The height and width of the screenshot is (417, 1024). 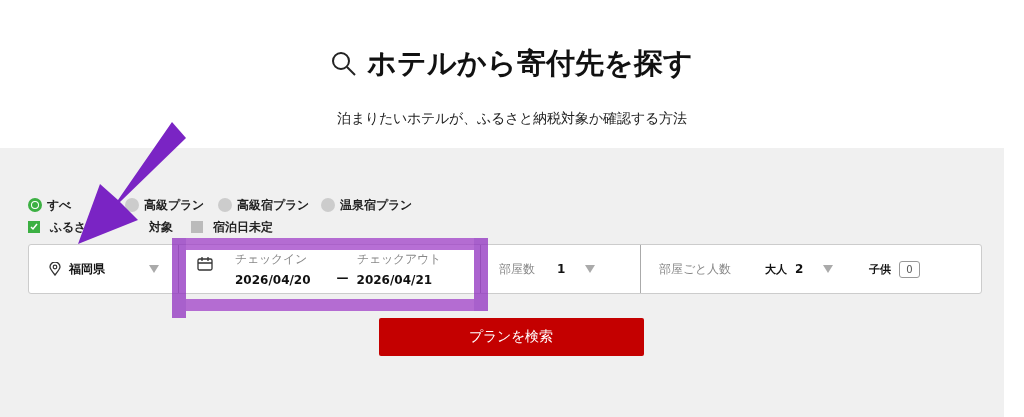 I want to click on calendar-icon, so click(x=205, y=264).